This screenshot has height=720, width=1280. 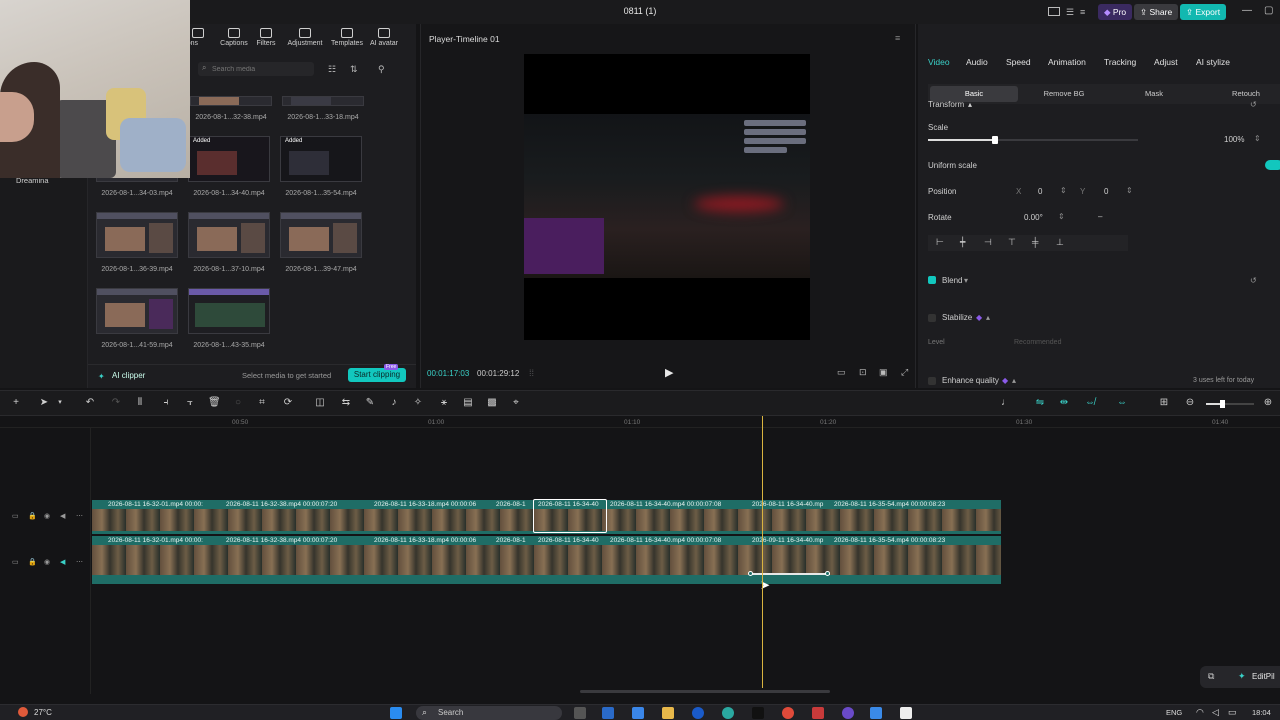 What do you see at coordinates (531, 373) in the screenshot?
I see `timecode-grid-icon: ⁞⁞` at bounding box center [531, 373].